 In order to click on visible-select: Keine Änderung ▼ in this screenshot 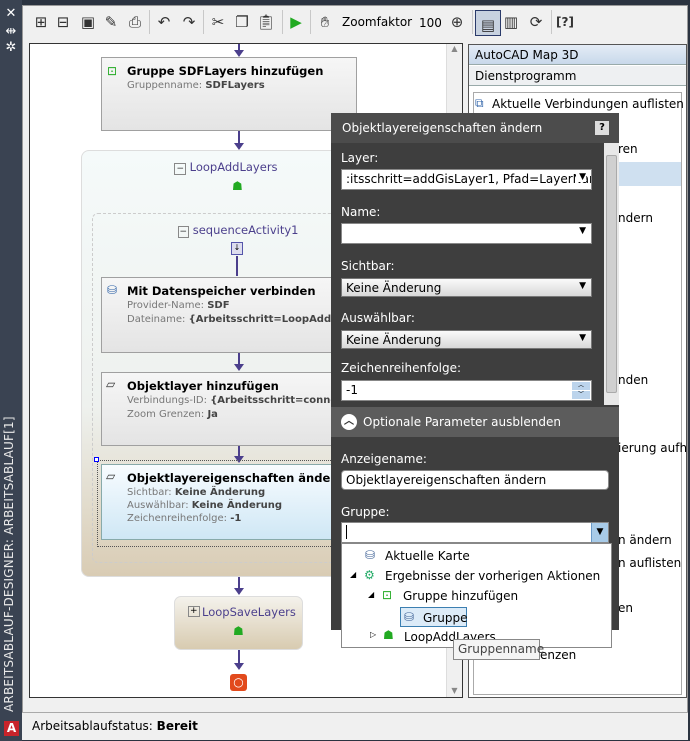, I will do `click(466, 287)`.